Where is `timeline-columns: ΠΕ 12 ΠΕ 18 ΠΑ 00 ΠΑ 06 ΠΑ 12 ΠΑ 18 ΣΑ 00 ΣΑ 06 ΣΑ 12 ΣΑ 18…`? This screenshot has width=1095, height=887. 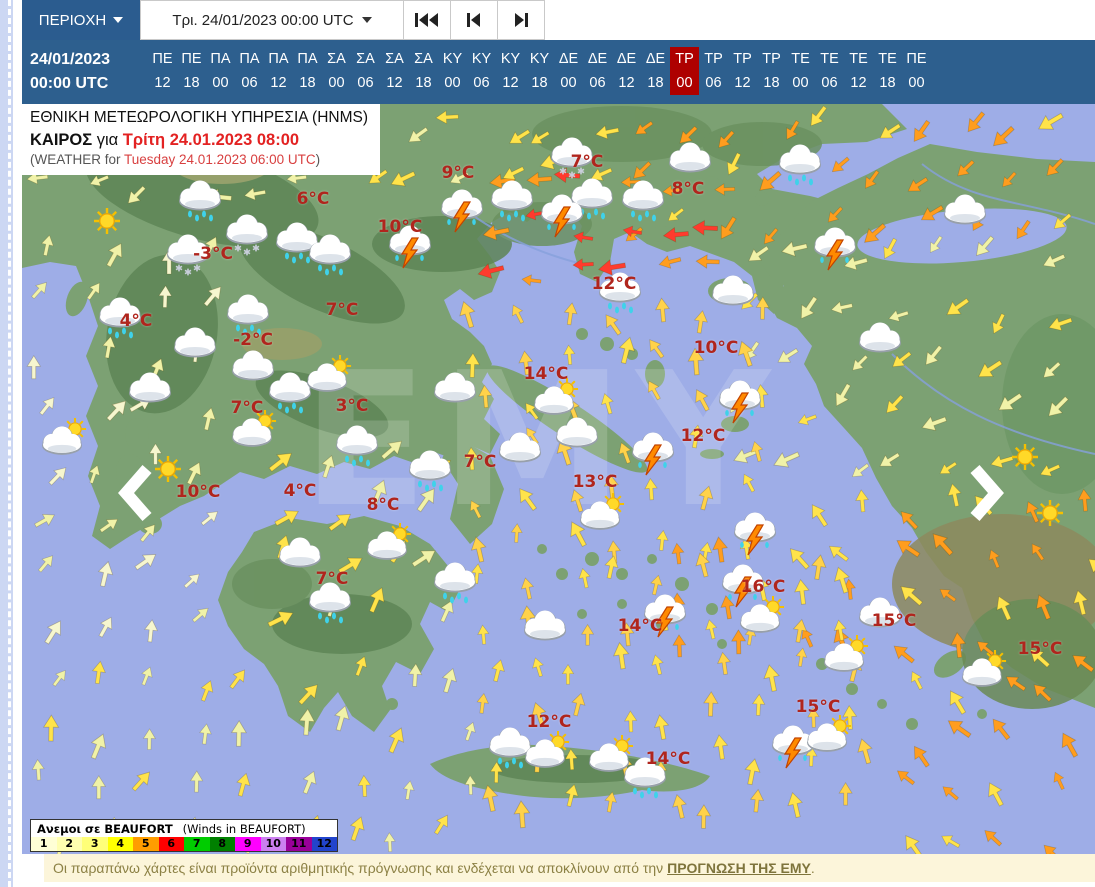 timeline-columns: ΠΕ 12 ΠΕ 18 ΠΑ 00 ΠΑ 06 ΠΑ 12 ΠΑ 18 ΣΑ 00 ΣΑ 06 ΣΑ 12 ΣΑ 18… is located at coordinates (539, 72).